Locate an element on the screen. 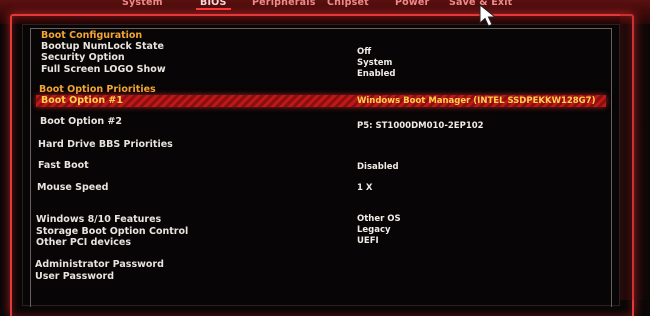 Image resolution: width=650 pixels, height=316 pixels. full-screen-logo-value: Enabled is located at coordinates (376, 74).